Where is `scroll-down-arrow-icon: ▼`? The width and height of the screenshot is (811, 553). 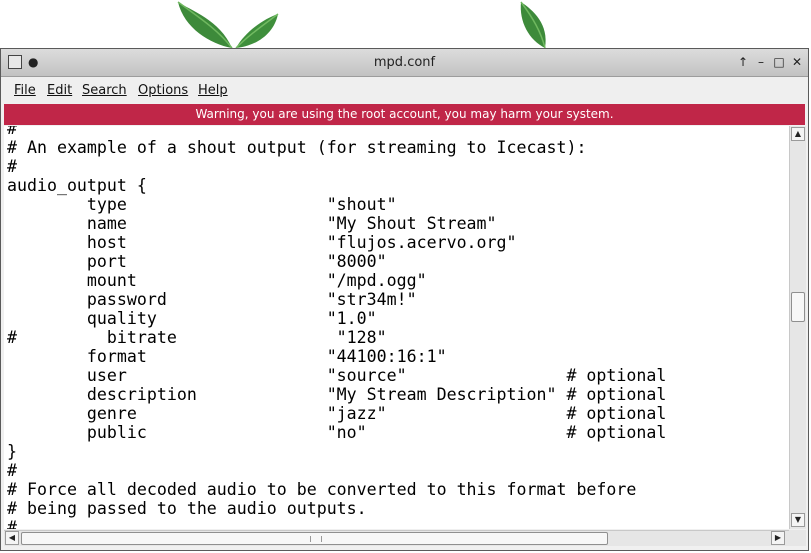
scroll-down-arrow-icon: ▼ is located at coordinates (798, 520).